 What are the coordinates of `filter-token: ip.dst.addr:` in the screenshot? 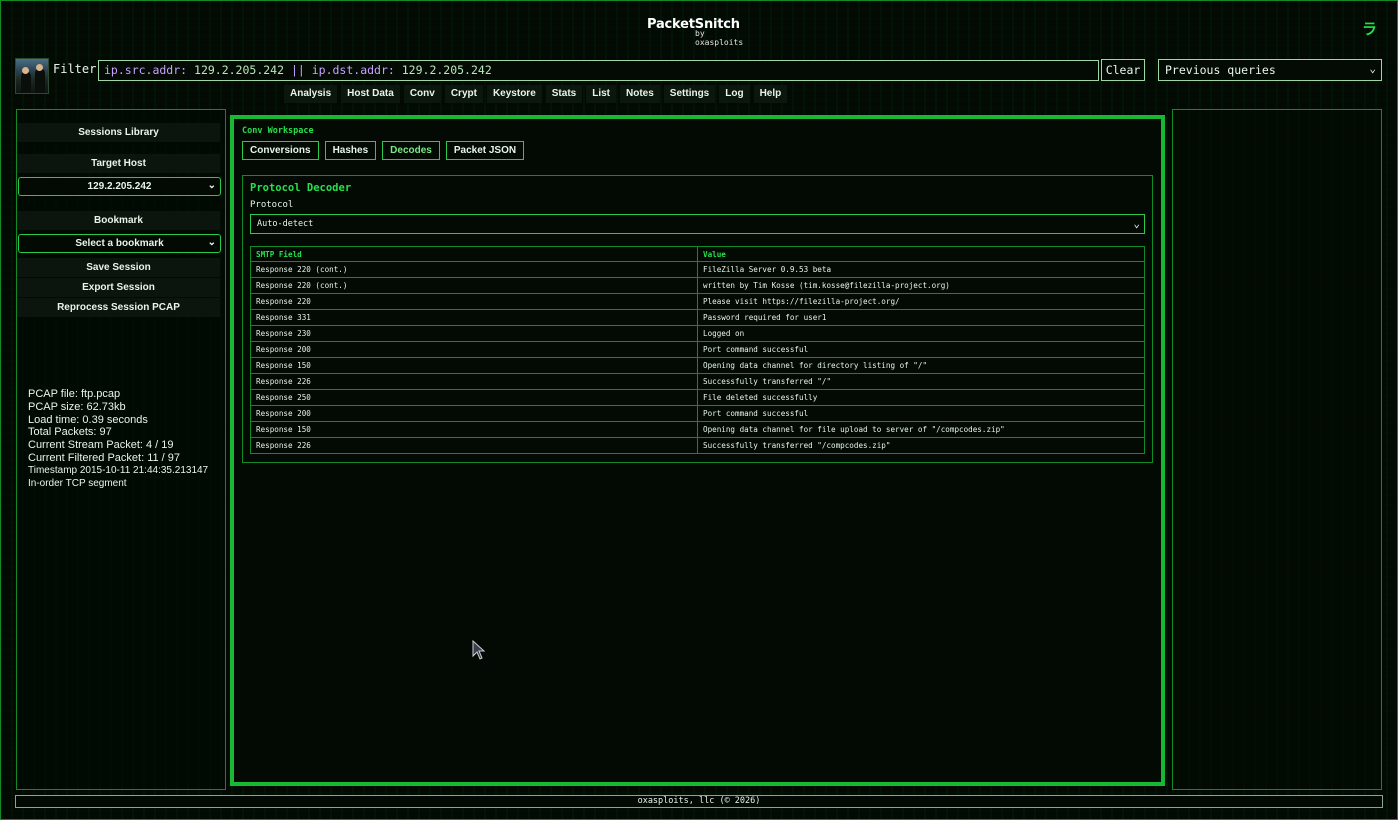 It's located at (356, 70).